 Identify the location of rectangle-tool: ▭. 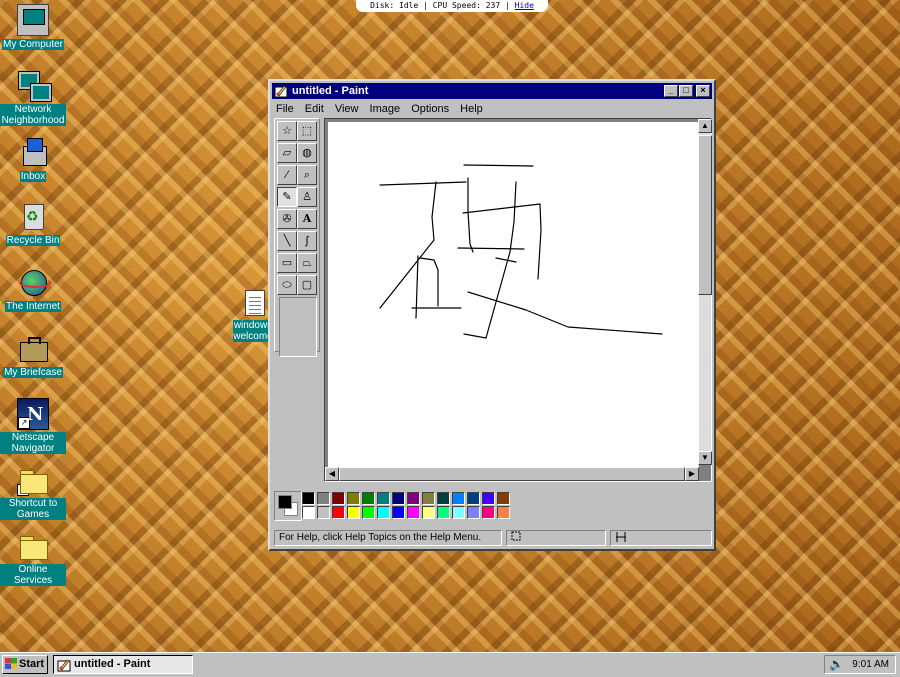
(287, 263).